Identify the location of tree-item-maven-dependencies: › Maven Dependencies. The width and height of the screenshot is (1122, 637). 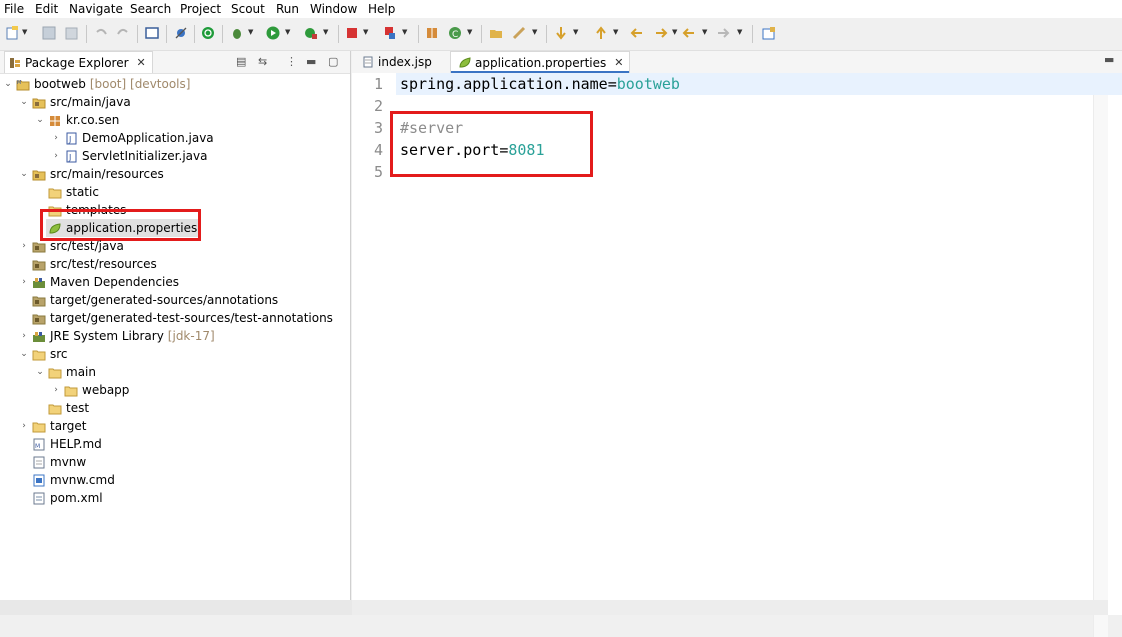
(98, 282).